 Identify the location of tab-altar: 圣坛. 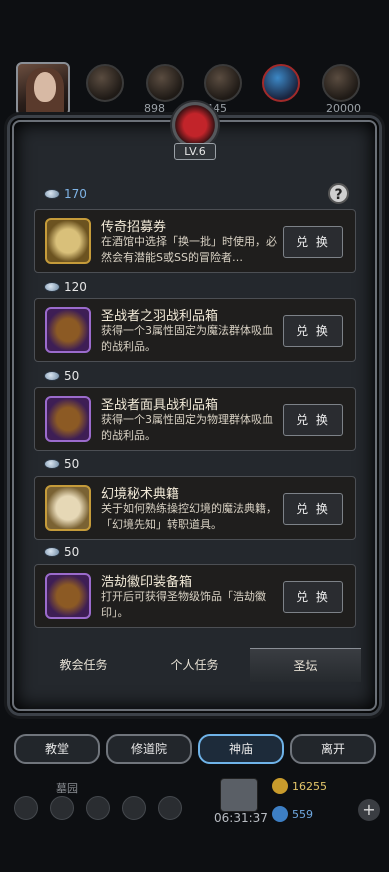
(305, 665).